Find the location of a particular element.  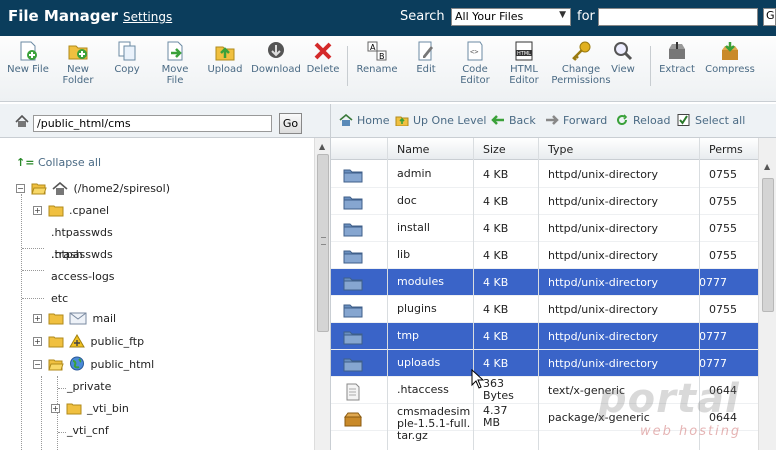

delete-button: Delete is located at coordinates (323, 57).